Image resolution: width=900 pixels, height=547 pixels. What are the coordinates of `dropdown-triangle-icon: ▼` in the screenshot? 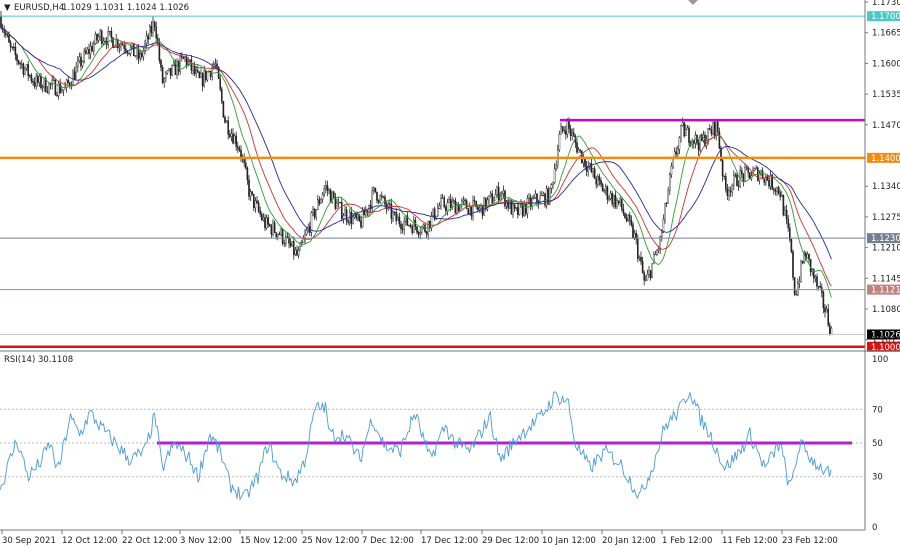 It's located at (7, 8).